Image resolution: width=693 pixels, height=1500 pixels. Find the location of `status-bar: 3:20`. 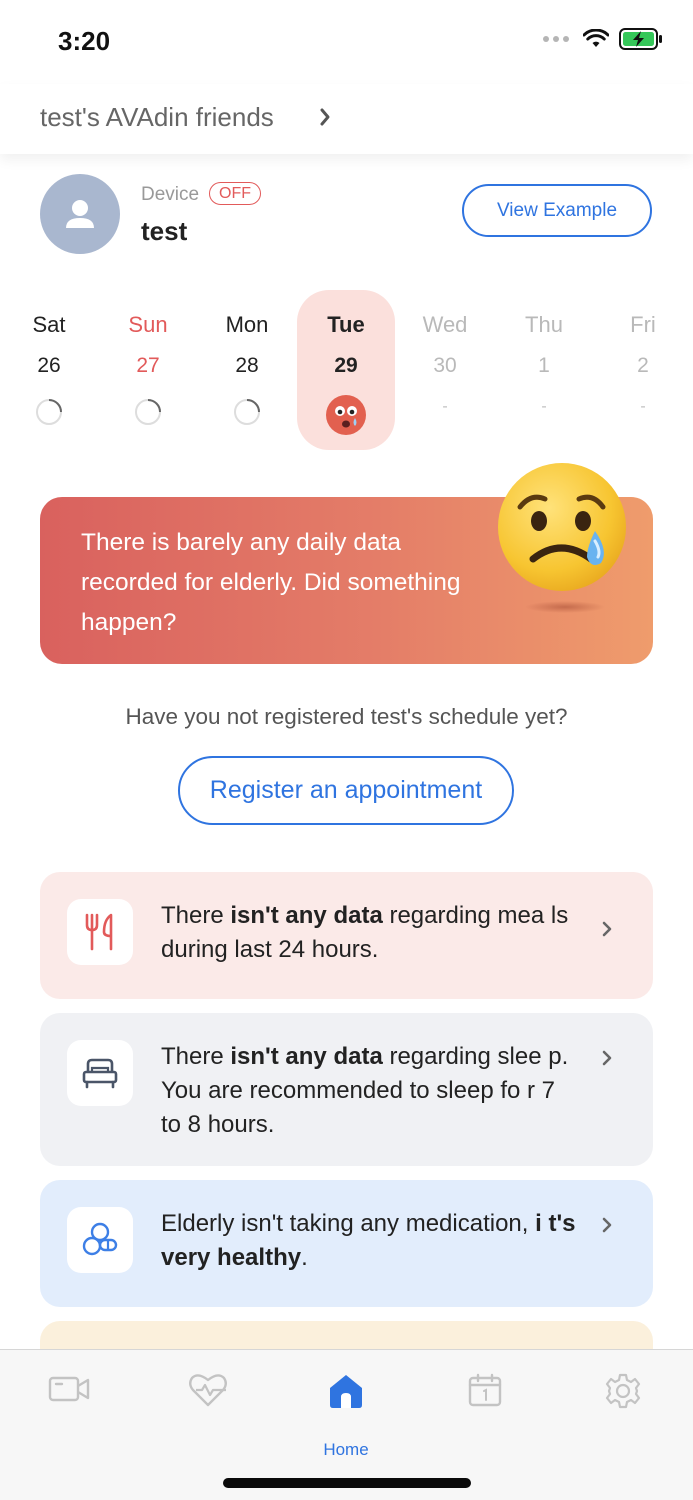

status-bar: 3:20 is located at coordinates (346, 42).